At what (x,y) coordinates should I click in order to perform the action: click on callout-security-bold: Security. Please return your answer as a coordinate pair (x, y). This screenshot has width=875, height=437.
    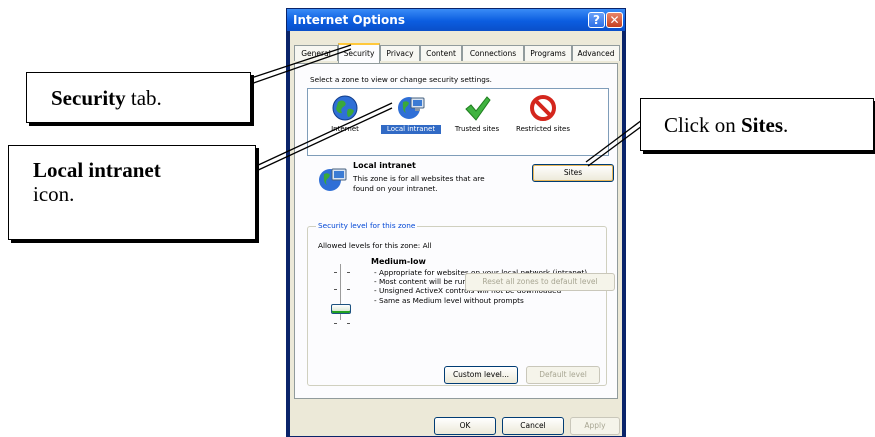
    Looking at the image, I should click on (88, 98).